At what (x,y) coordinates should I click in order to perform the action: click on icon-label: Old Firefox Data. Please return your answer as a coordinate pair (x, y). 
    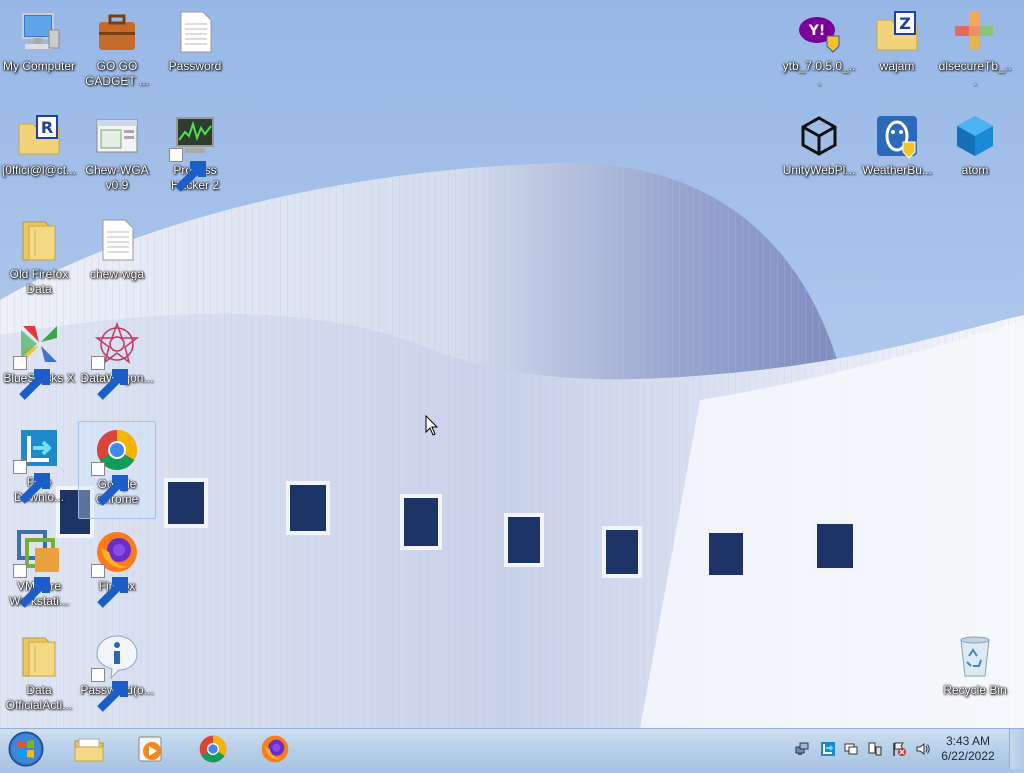
    Looking at the image, I should click on (39, 281).